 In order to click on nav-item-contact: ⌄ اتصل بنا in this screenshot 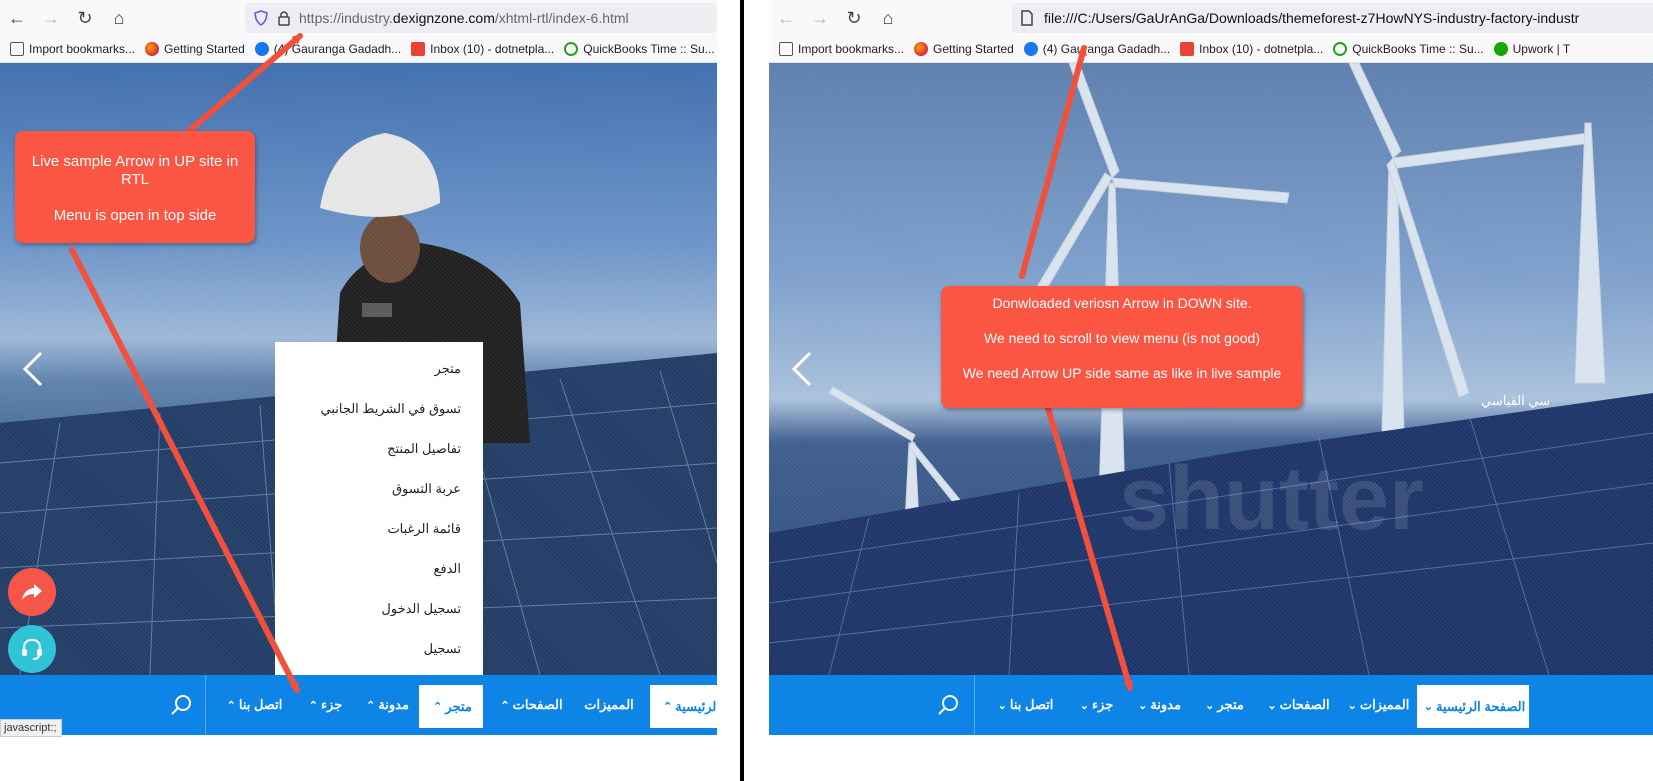, I will do `click(1024, 705)`.